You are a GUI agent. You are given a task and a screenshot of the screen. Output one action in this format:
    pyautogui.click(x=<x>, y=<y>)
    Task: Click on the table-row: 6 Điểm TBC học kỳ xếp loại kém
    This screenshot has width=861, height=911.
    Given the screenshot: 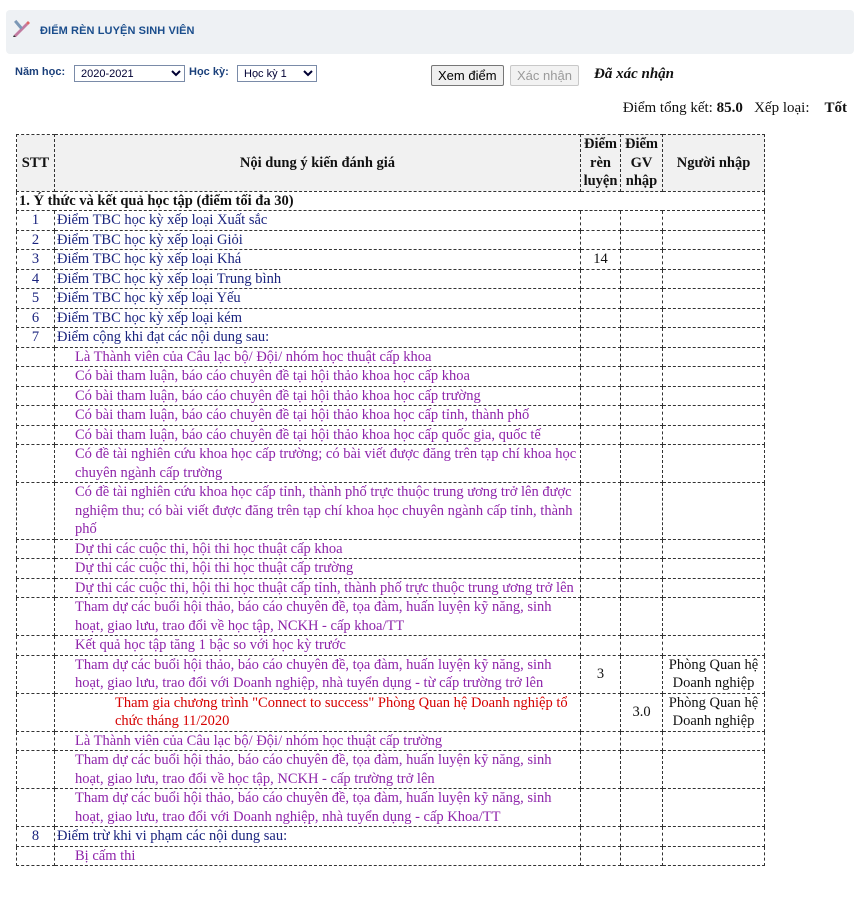 What is the action you would take?
    pyautogui.click(x=390, y=317)
    